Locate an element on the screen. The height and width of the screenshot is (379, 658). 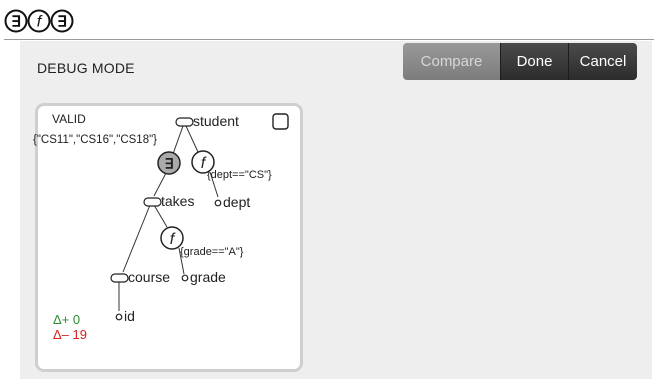
node-handle-takes is located at coordinates (152, 202).